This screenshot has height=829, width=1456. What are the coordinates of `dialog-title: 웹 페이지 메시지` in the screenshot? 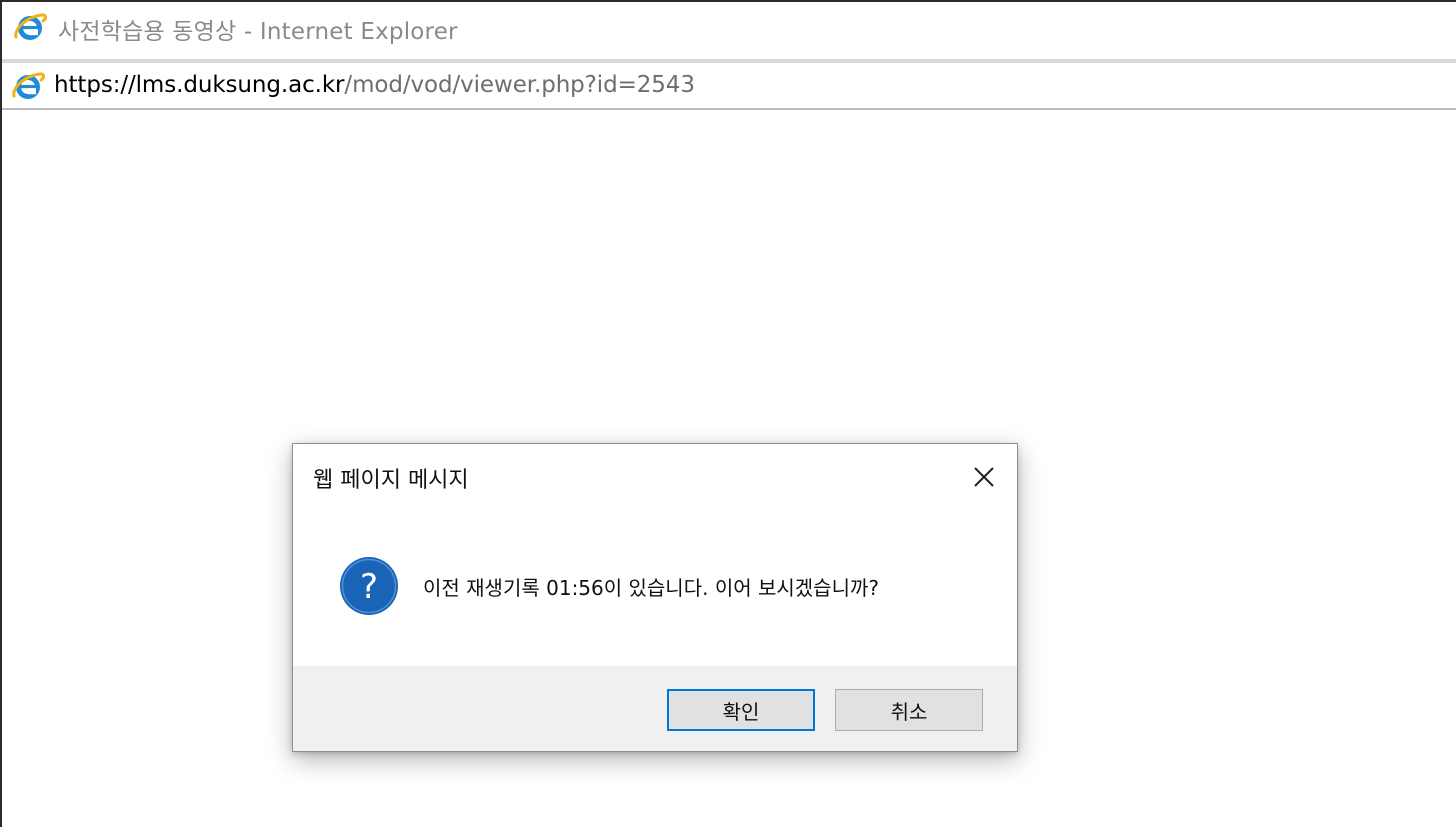 It's located at (391, 480).